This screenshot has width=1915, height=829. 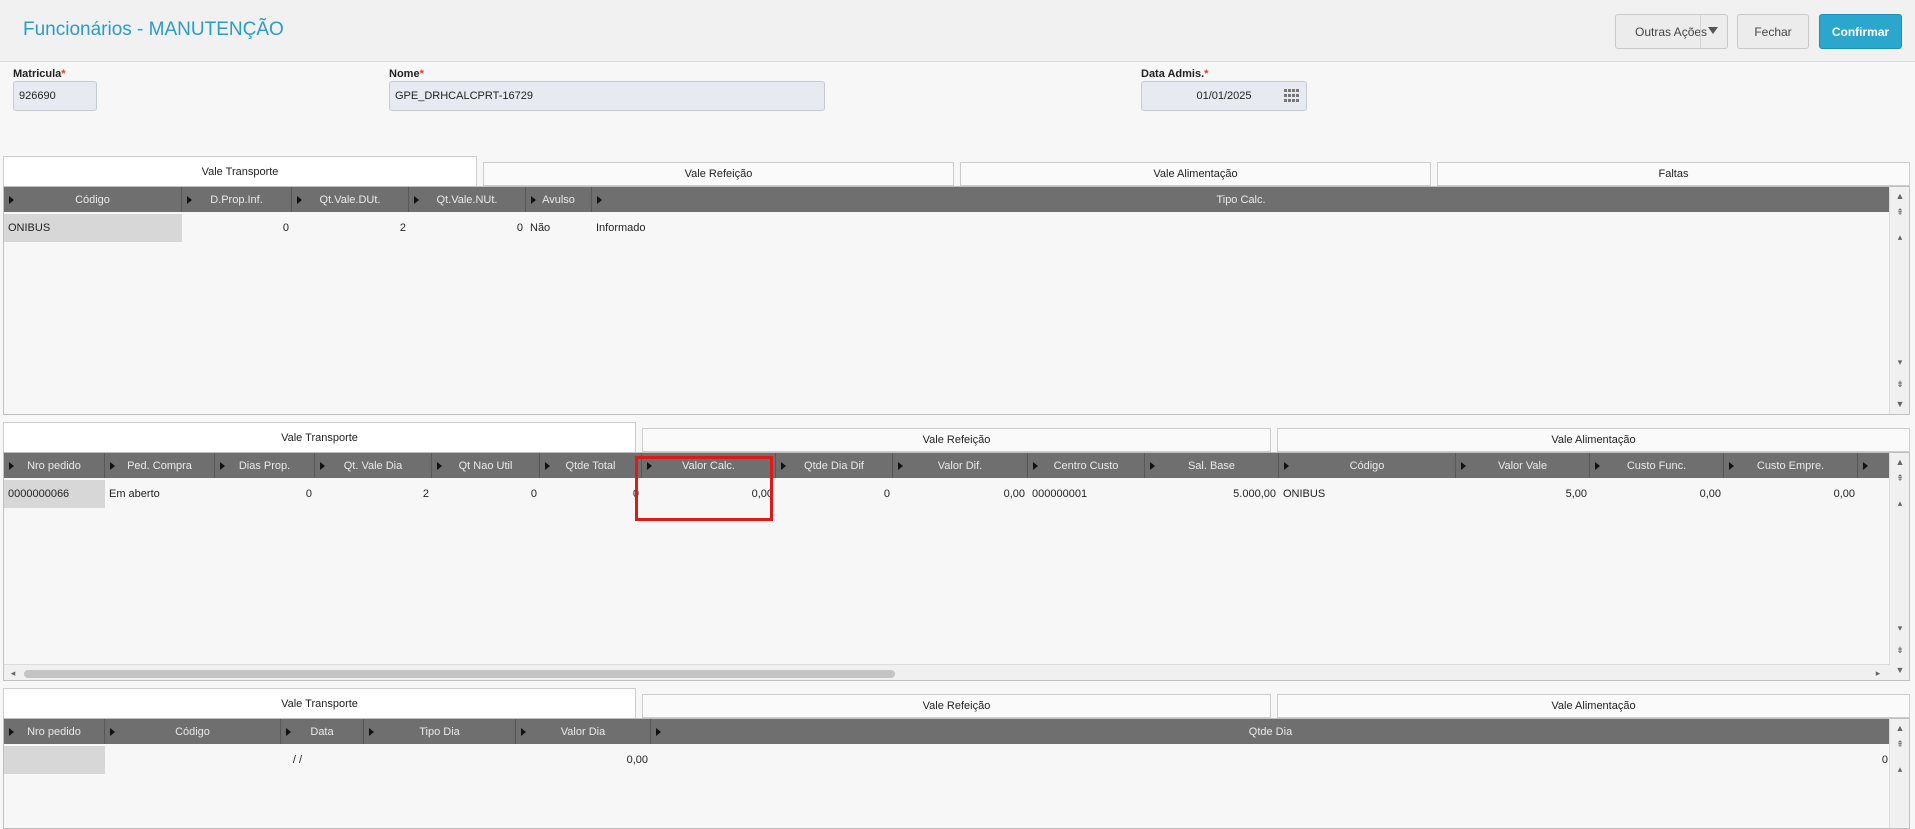 What do you see at coordinates (1700, 31) in the screenshot?
I see `divider` at bounding box center [1700, 31].